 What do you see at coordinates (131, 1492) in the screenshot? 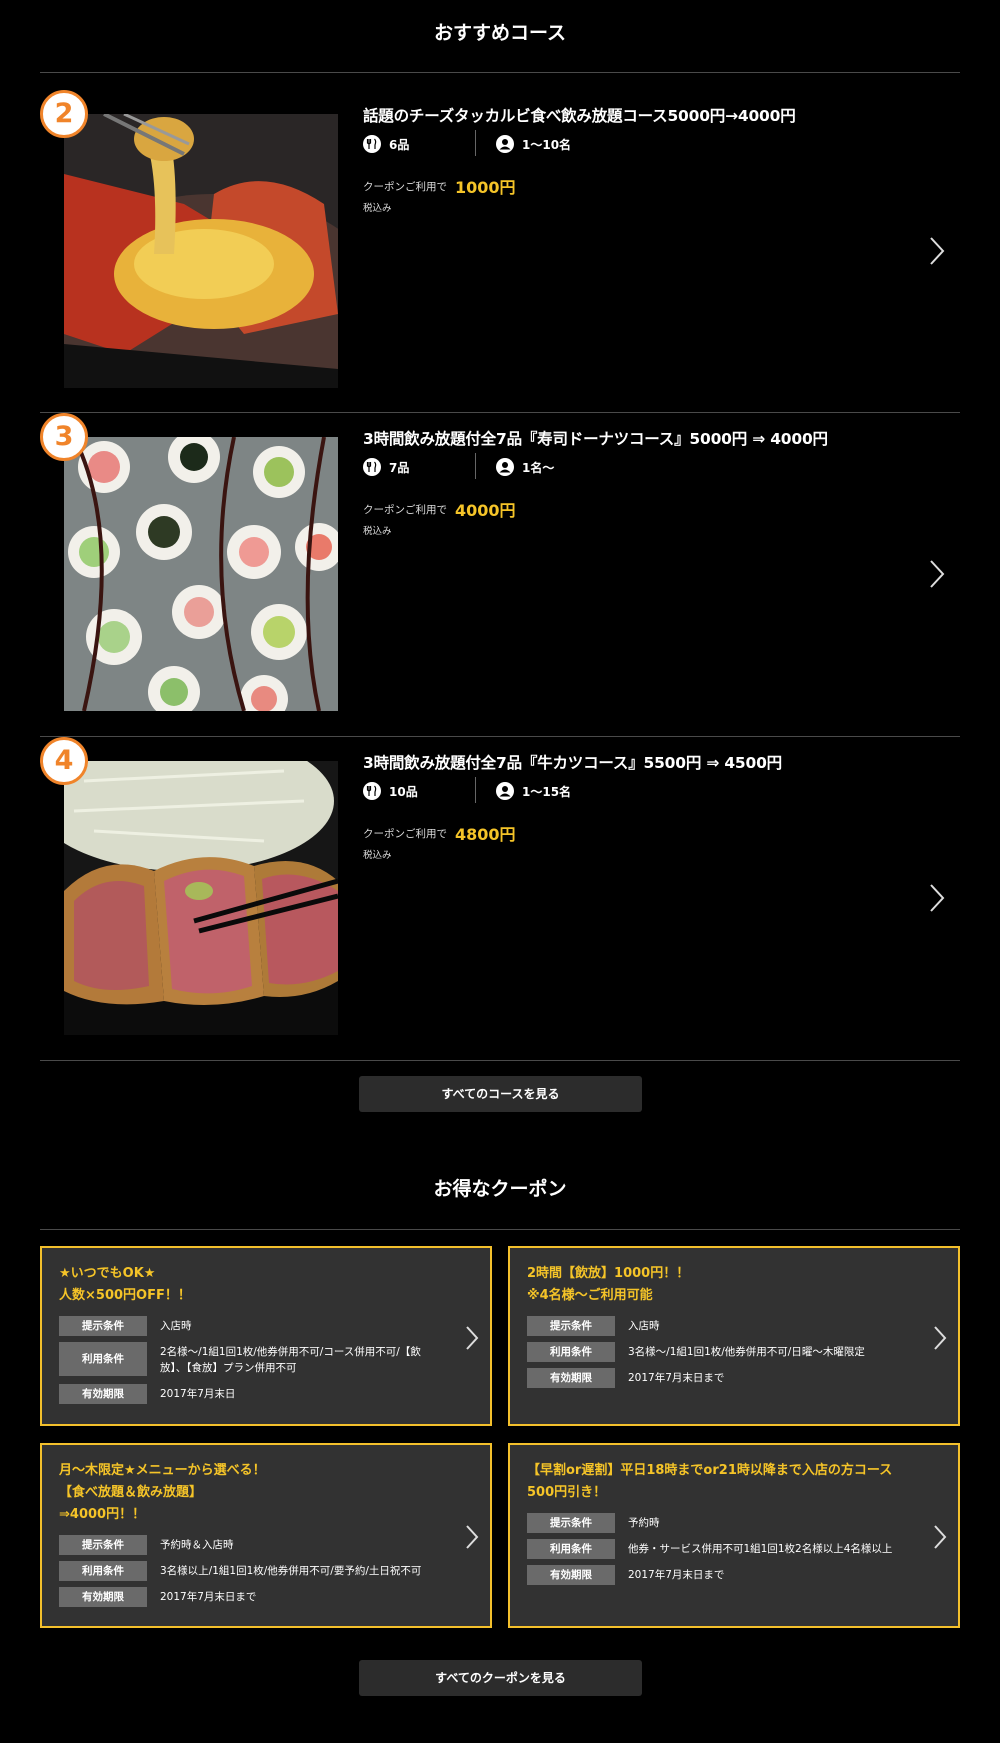
I see `coupon-title-line: 【食べ放題＆飲み放題】` at bounding box center [131, 1492].